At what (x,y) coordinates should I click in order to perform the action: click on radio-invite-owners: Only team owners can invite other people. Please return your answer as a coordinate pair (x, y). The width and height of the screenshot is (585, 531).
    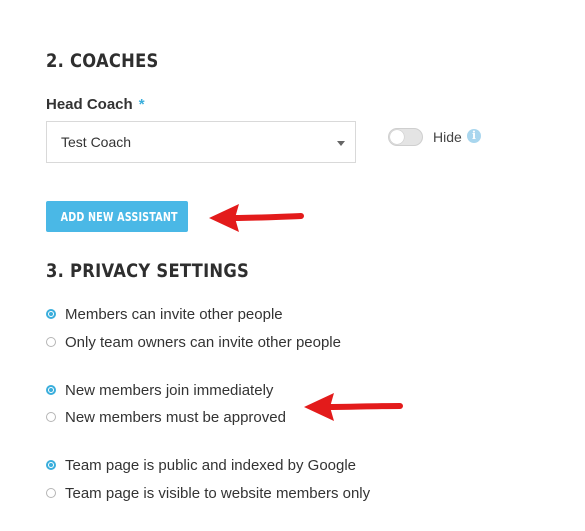
    Looking at the image, I should click on (193, 342).